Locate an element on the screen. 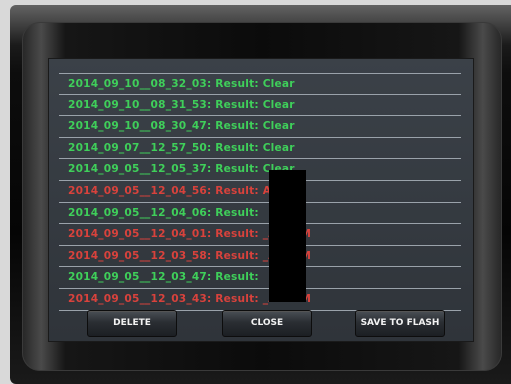 This screenshot has width=511, height=384. log-entry: 2014_09_05__12_04_06: Result: is located at coordinates (260, 214).